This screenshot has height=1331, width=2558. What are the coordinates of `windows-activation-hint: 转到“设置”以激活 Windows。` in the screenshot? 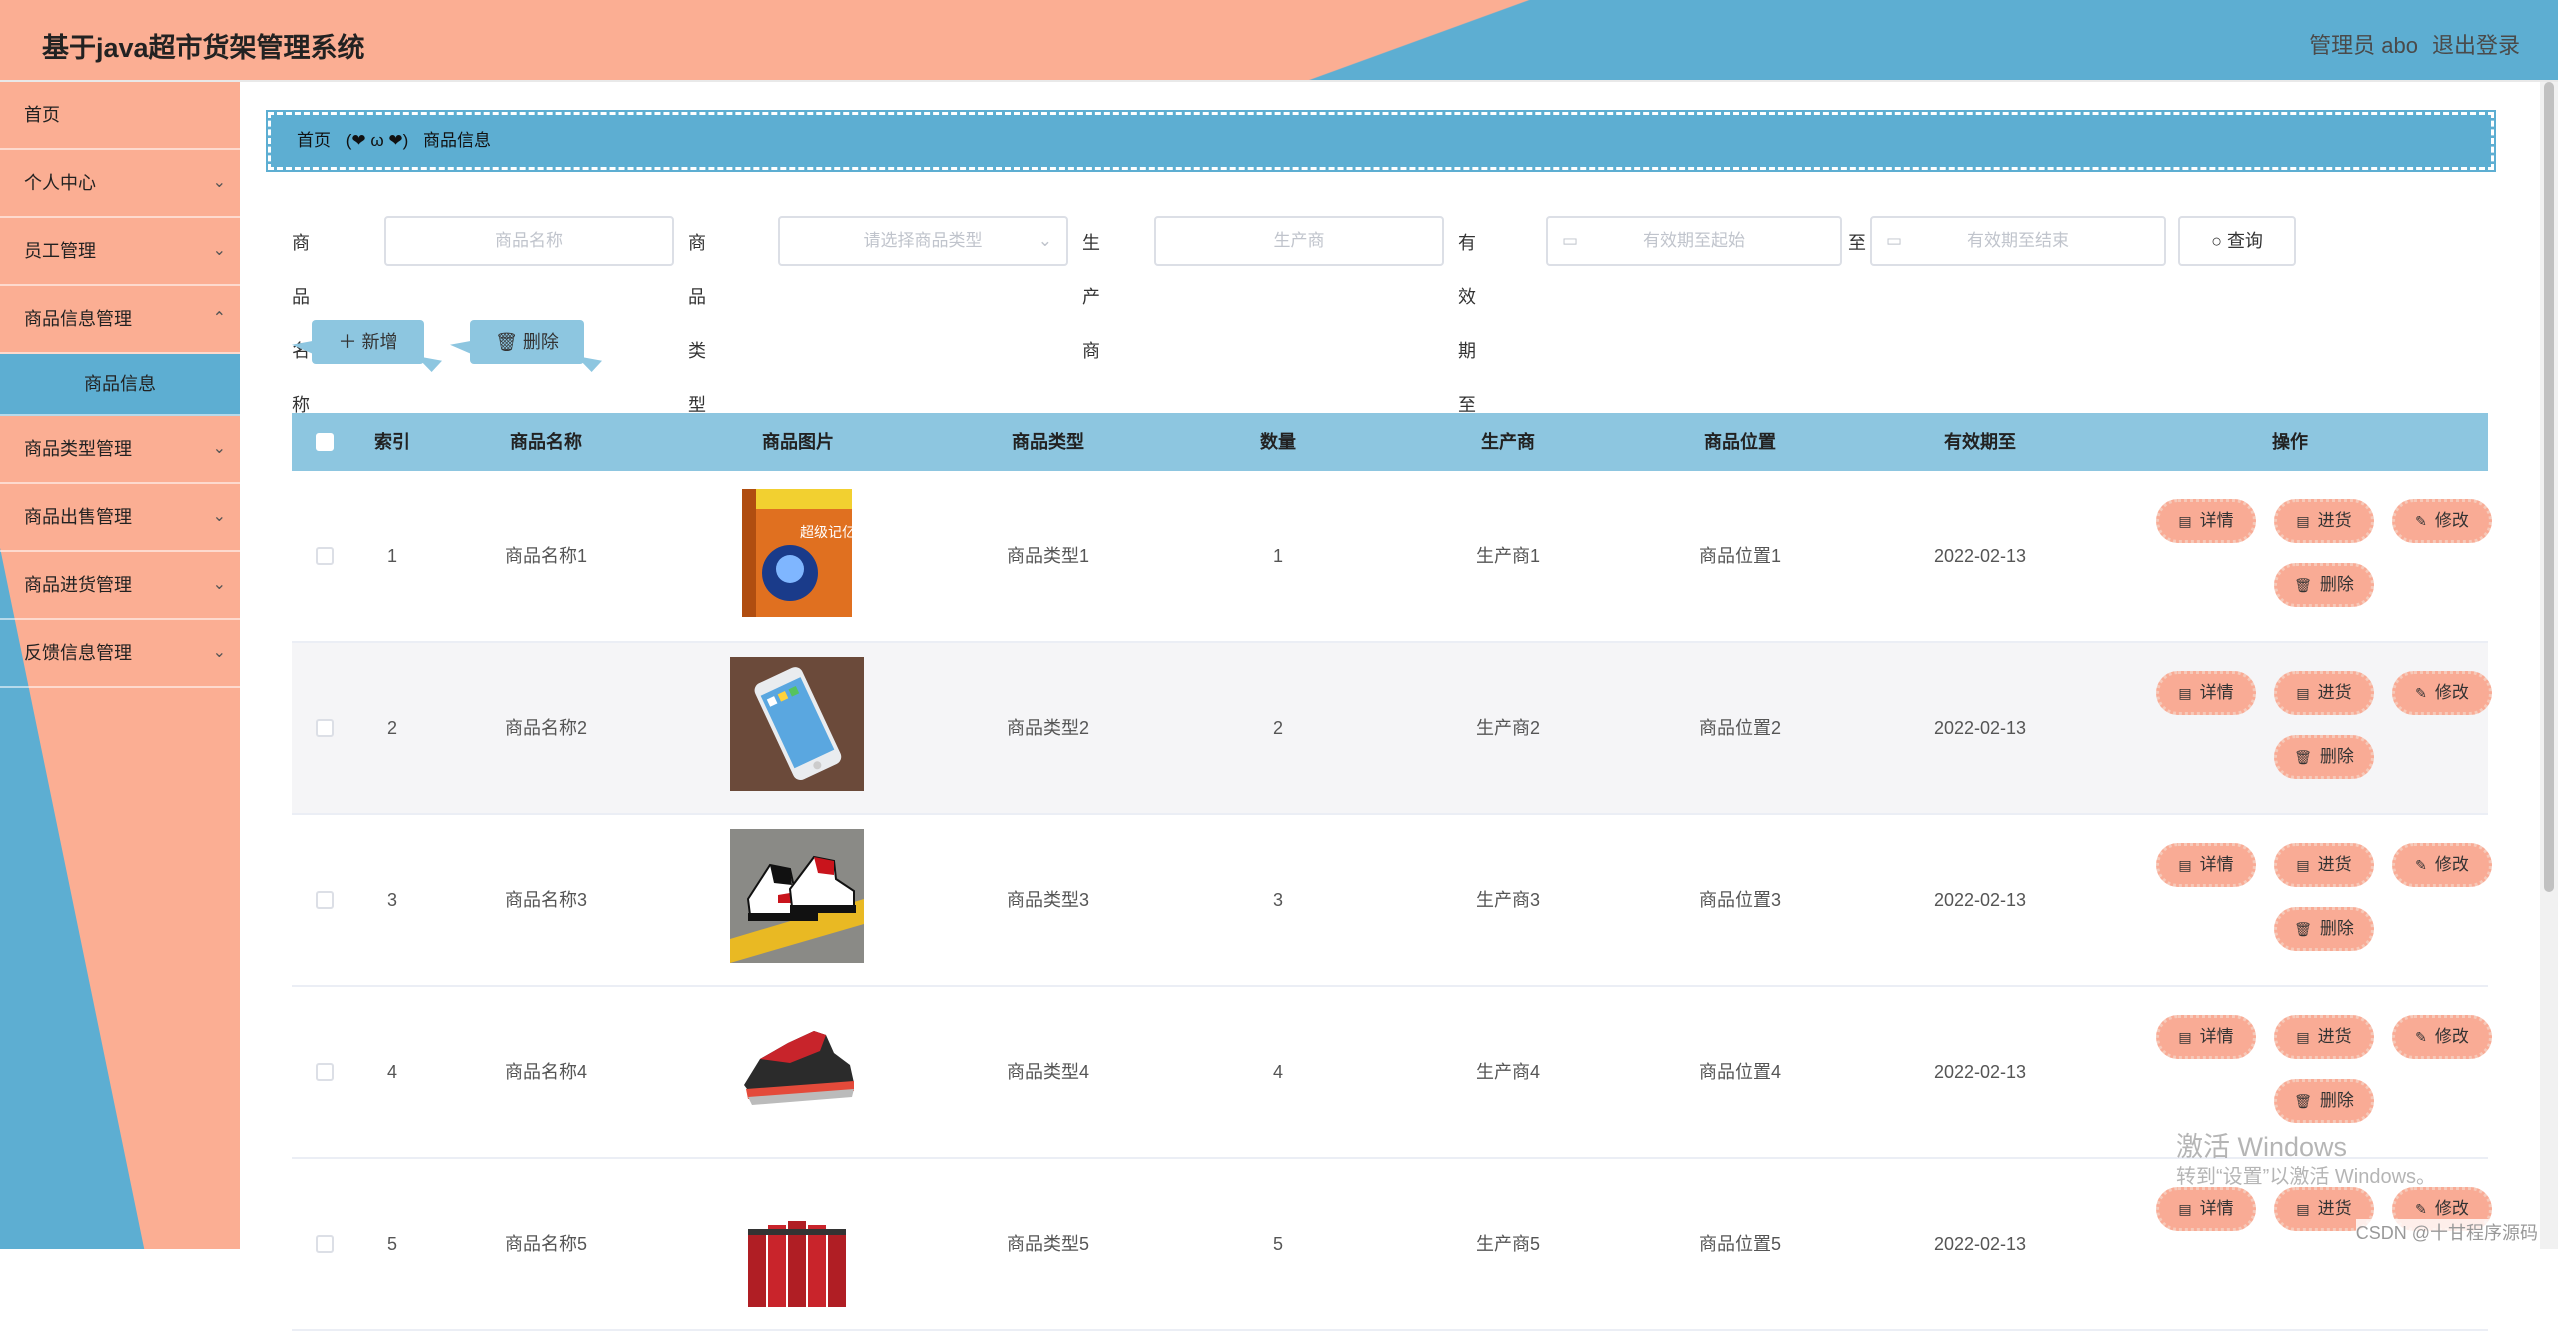 It's located at (2306, 1177).